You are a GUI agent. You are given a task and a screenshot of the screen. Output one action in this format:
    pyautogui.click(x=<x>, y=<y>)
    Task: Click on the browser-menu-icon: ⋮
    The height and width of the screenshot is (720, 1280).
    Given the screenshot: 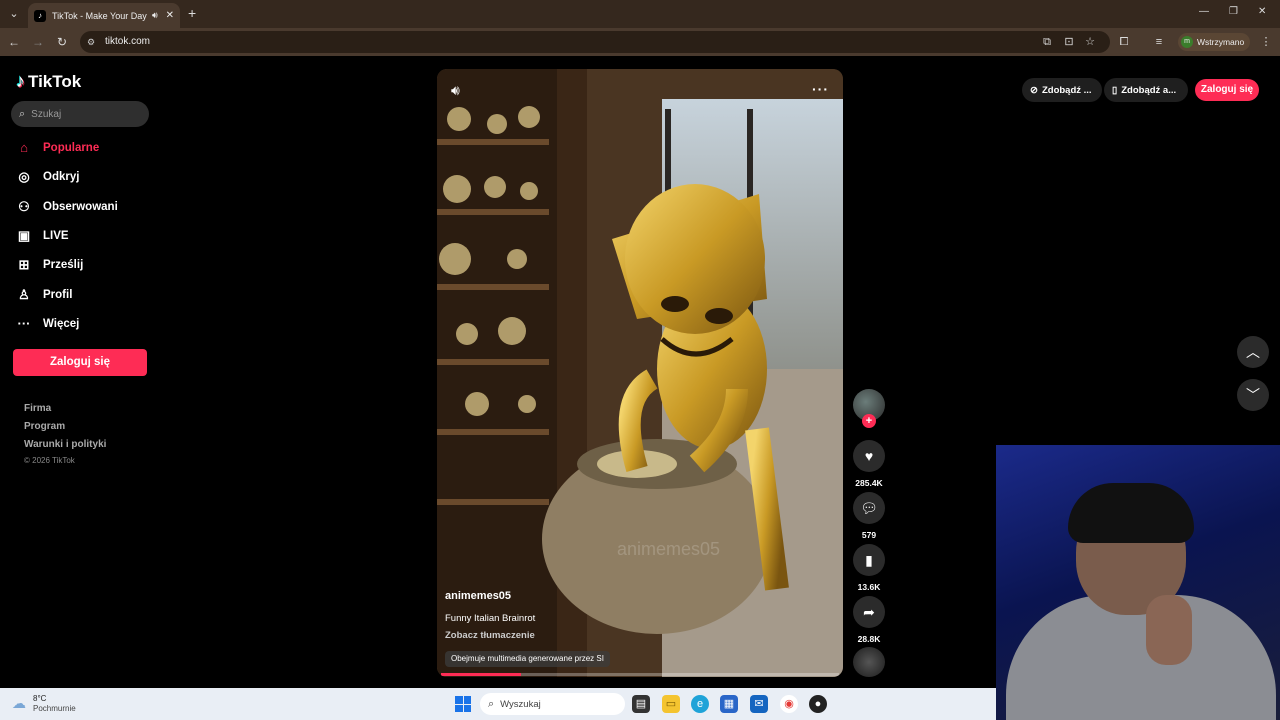 What is the action you would take?
    pyautogui.click(x=1266, y=42)
    